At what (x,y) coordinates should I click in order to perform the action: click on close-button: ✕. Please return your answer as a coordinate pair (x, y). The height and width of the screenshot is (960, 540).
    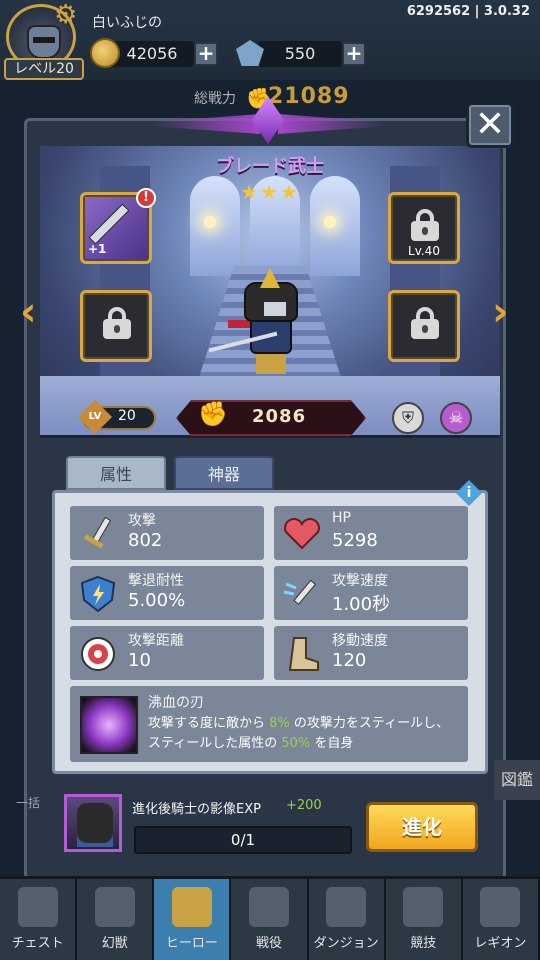
    Looking at the image, I should click on (490, 125).